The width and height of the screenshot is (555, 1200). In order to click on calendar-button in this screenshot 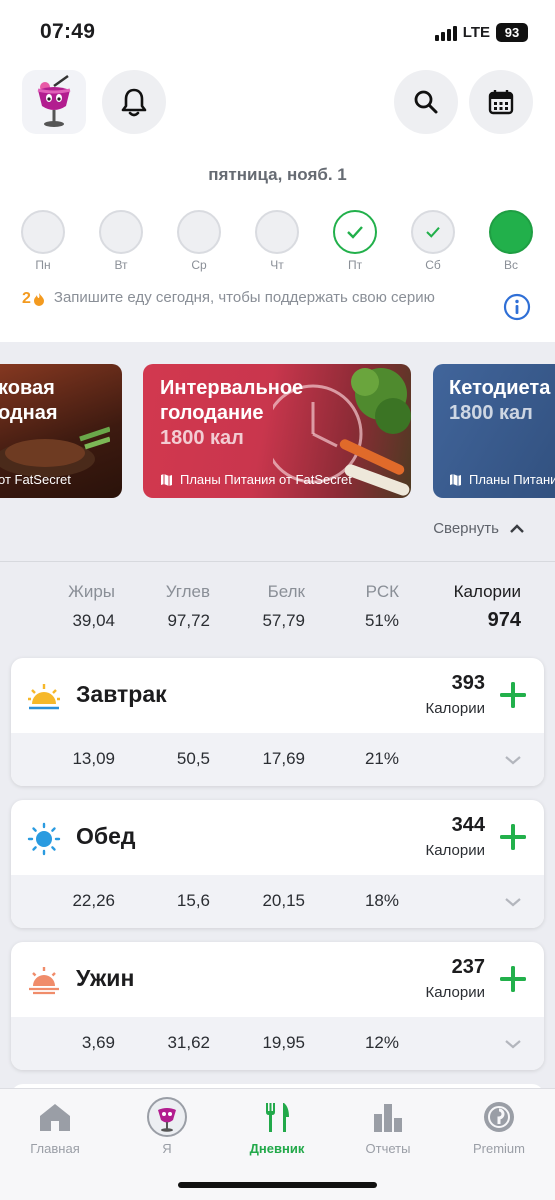, I will do `click(501, 102)`.